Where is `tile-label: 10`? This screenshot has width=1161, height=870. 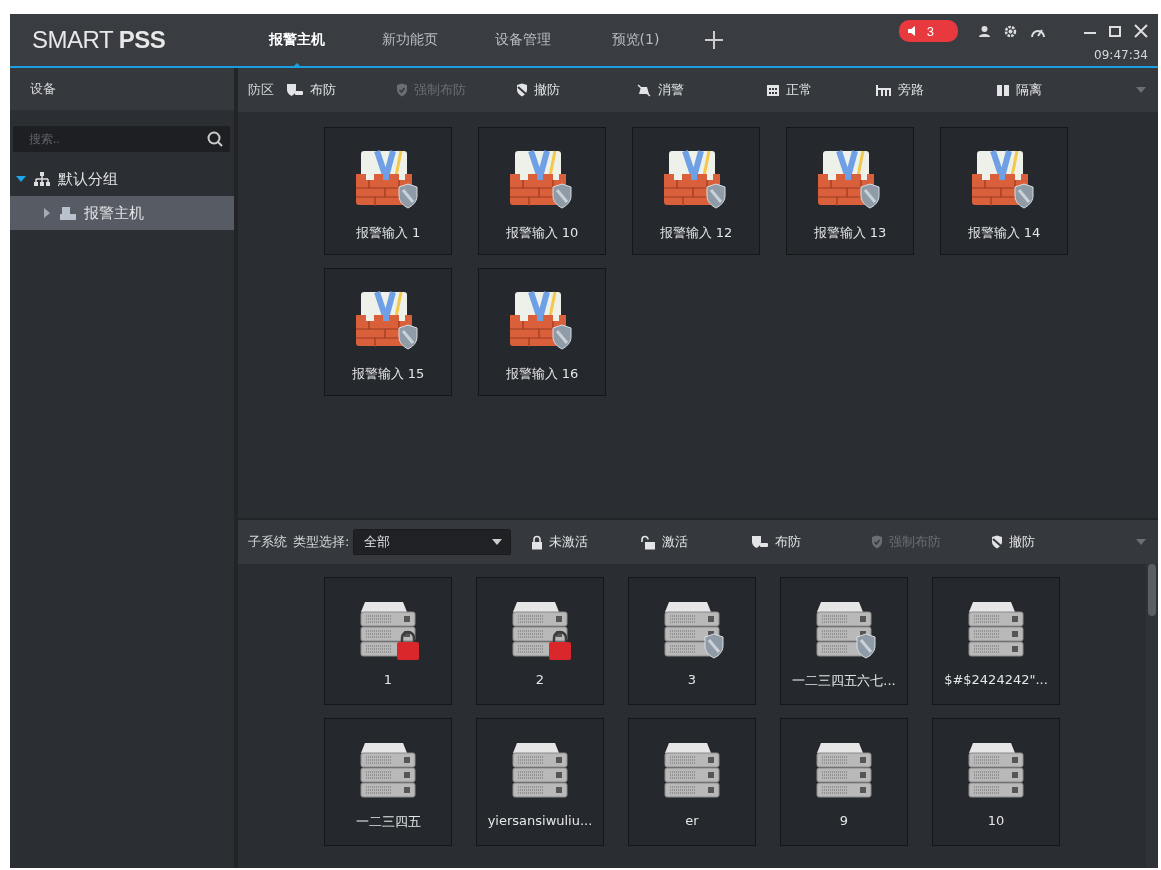
tile-label: 10 is located at coordinates (996, 820).